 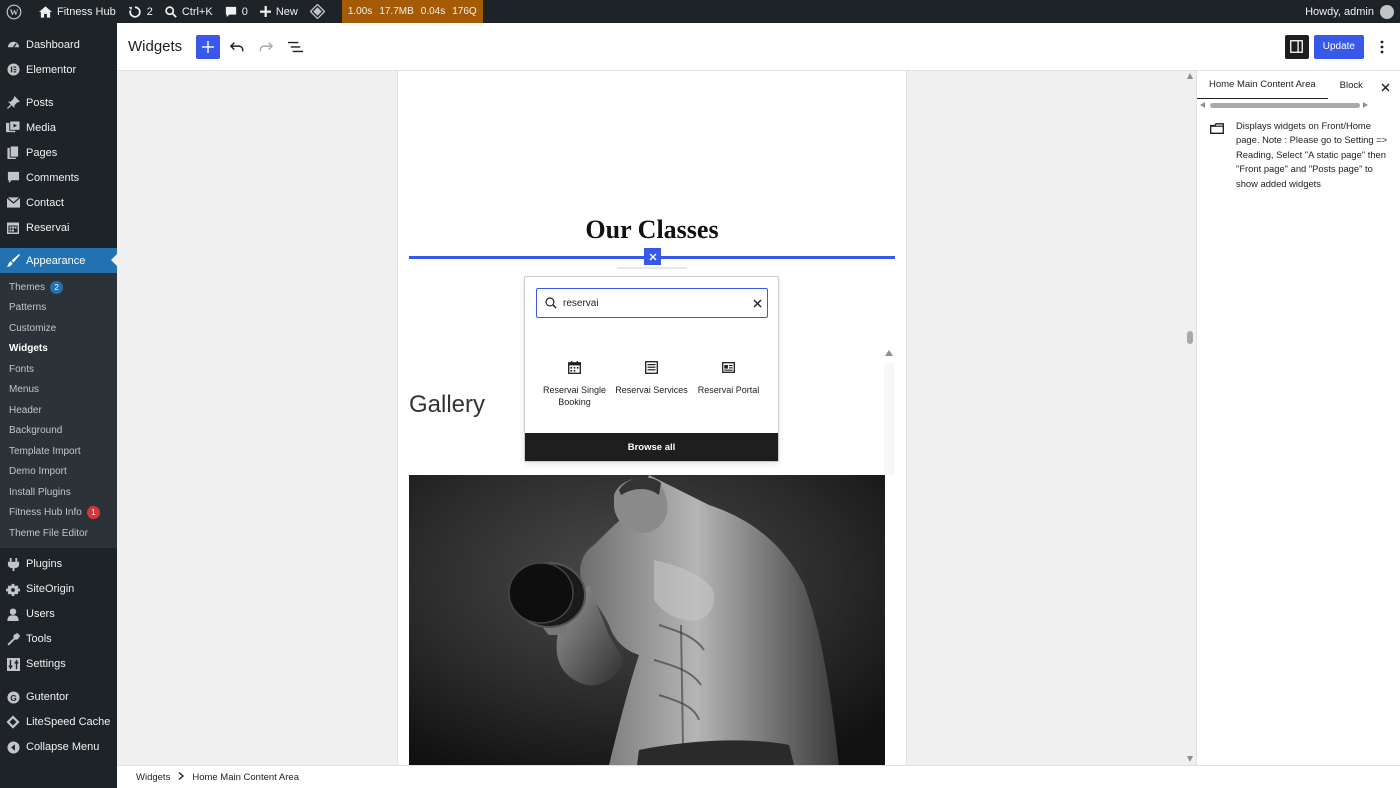 I want to click on block-result-services: Reservai Services, so click(x=651, y=381).